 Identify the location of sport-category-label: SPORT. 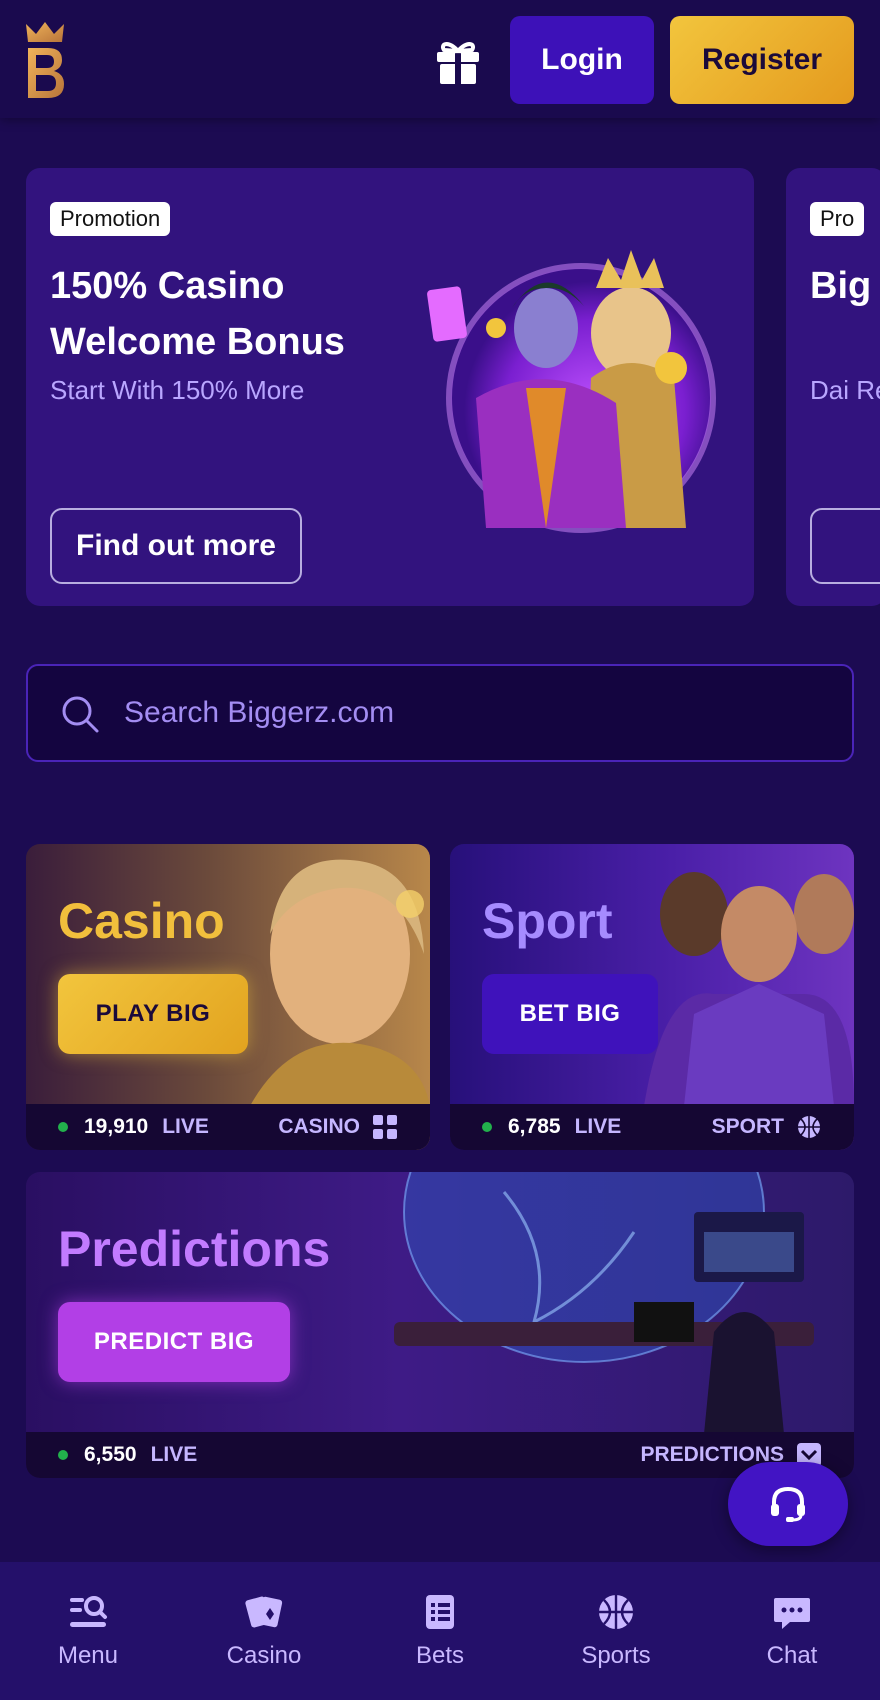
(747, 1126).